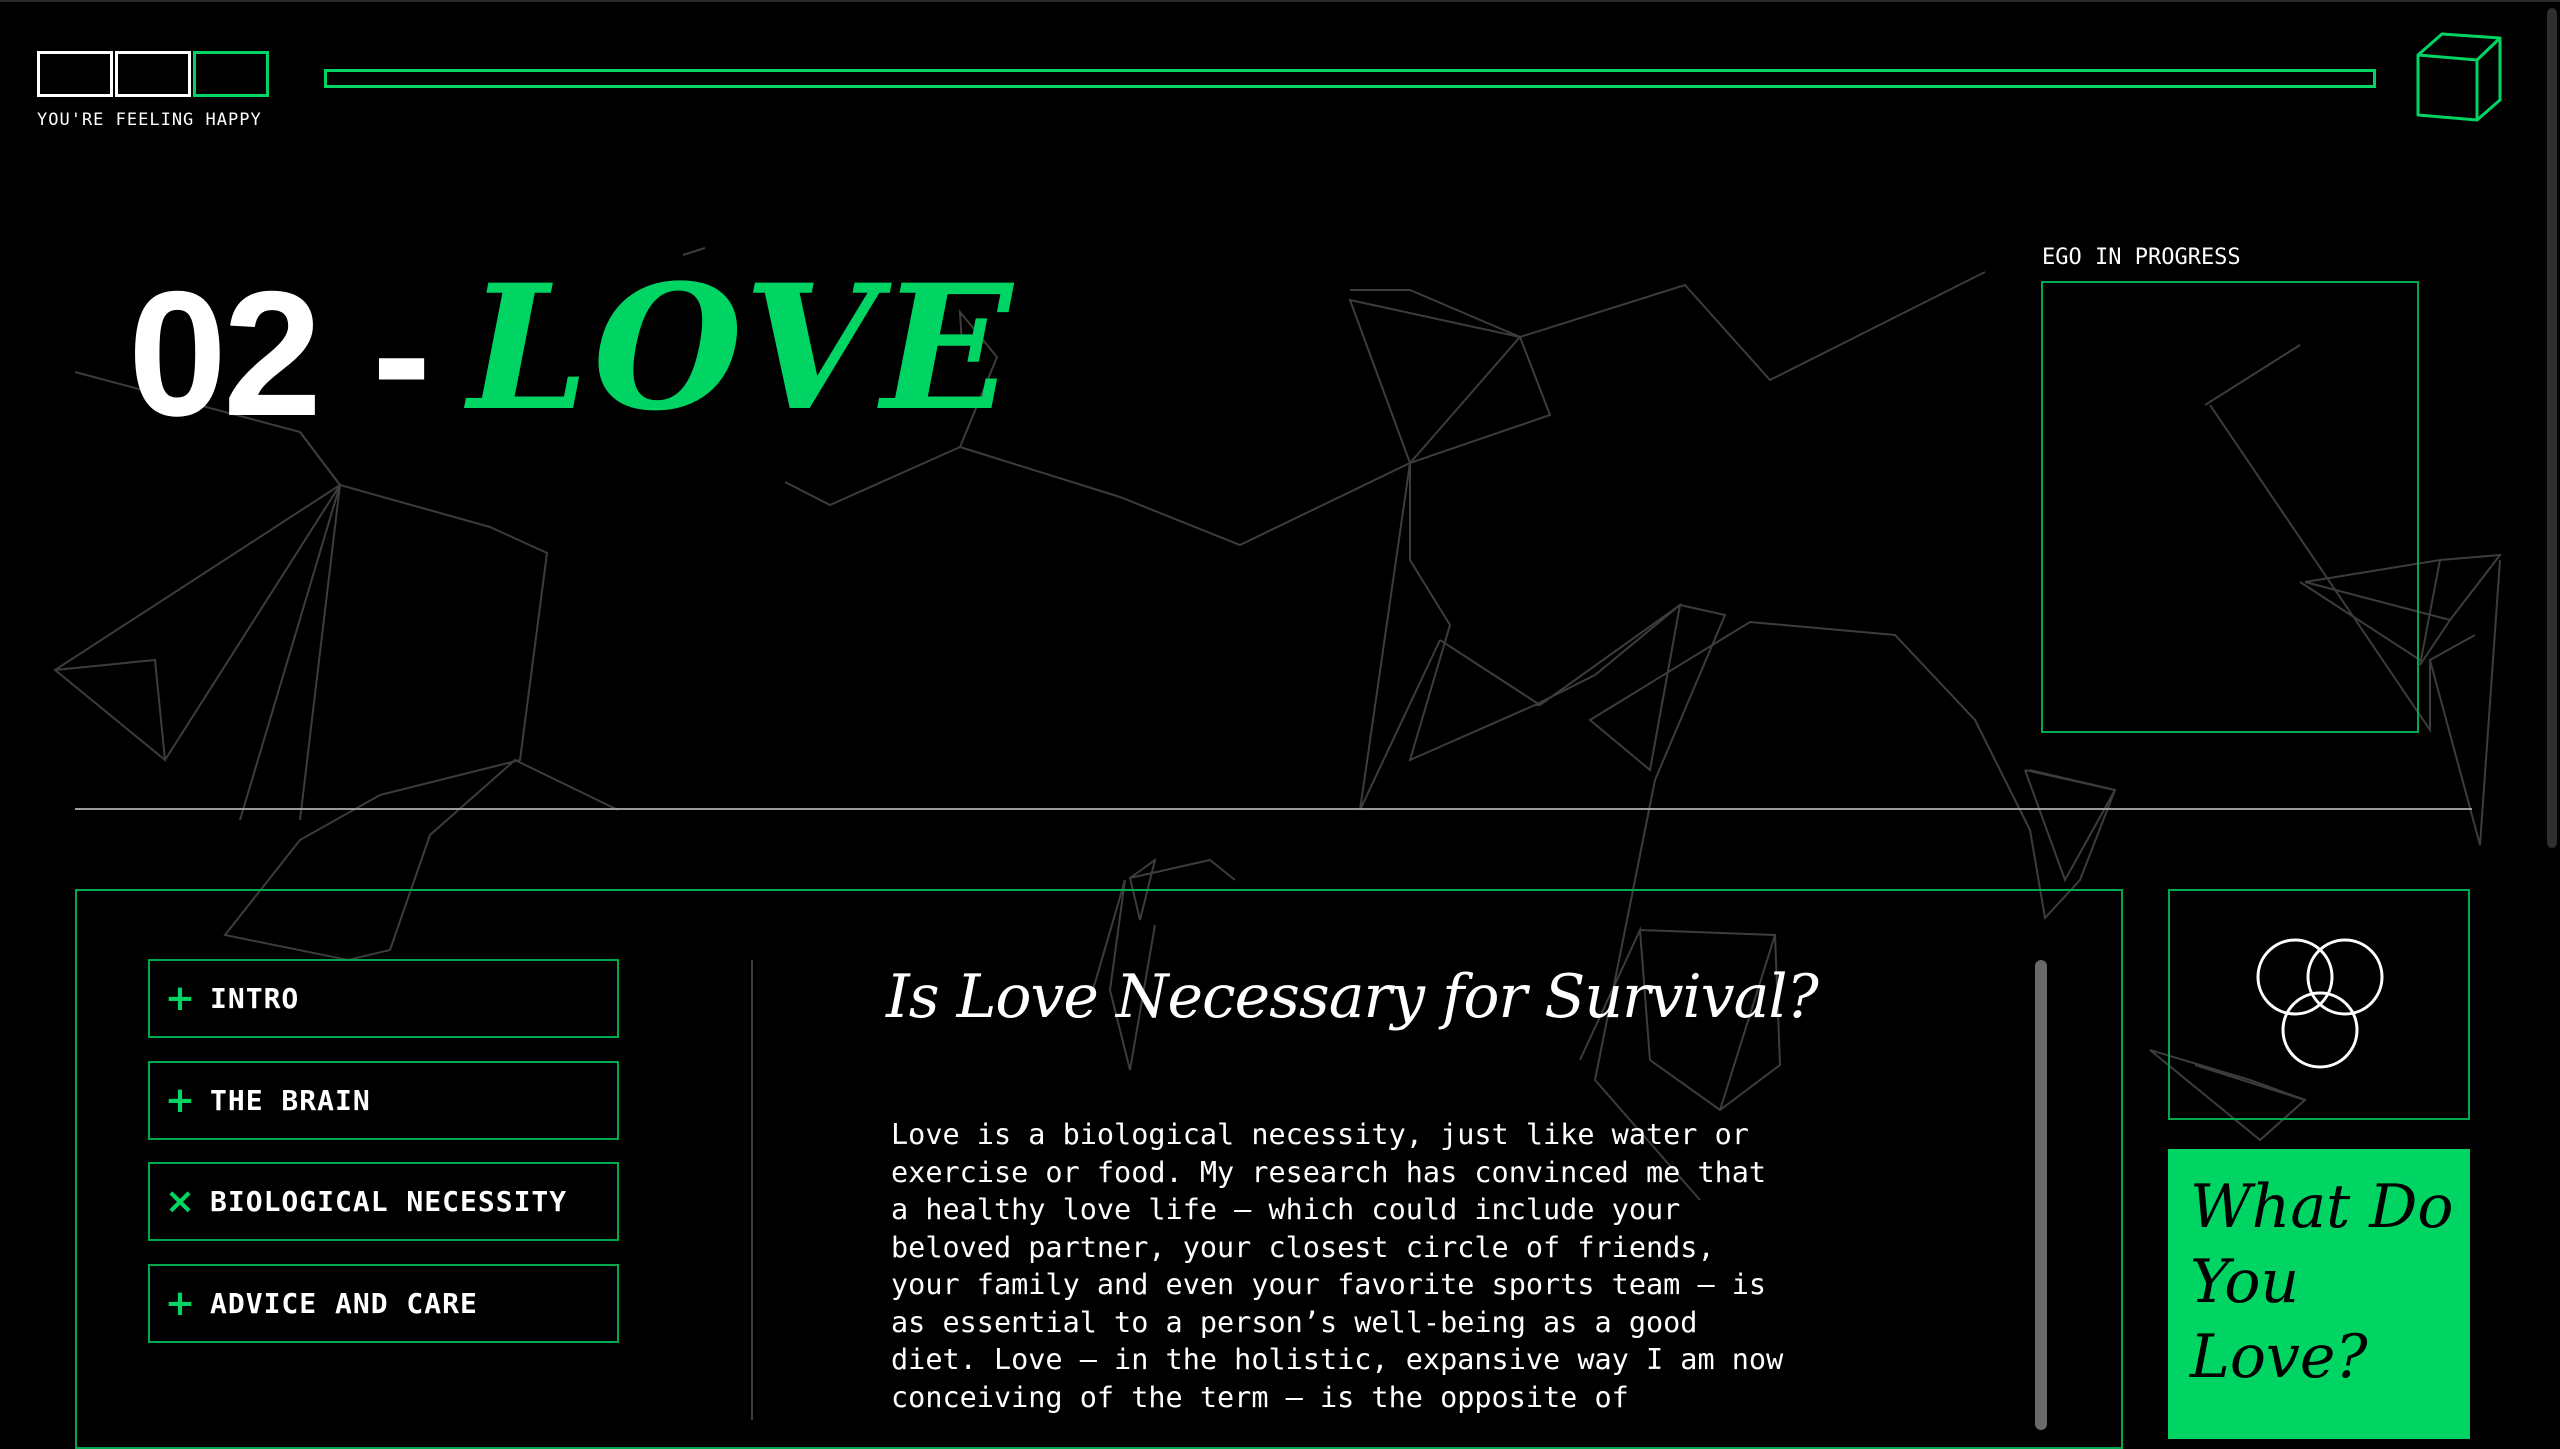  Describe the element at coordinates (255, 998) in the screenshot. I see `toc-item-label: INTRO` at that location.